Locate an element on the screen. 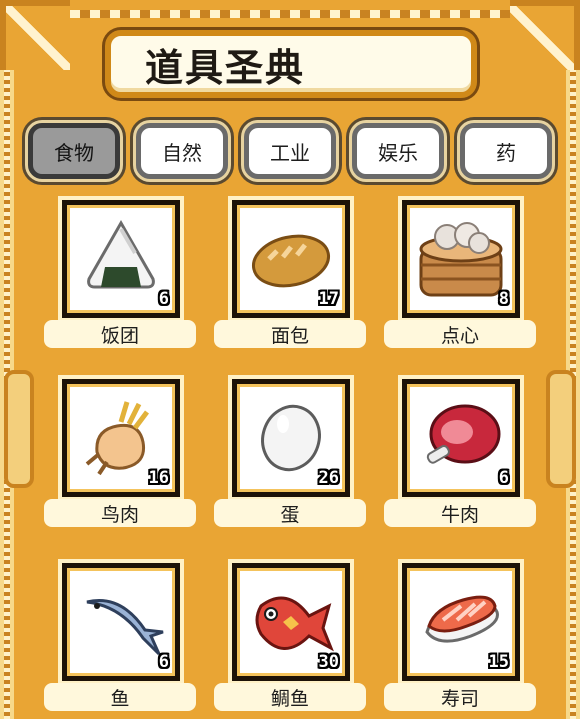  item-count: 15 is located at coordinates (498, 662).